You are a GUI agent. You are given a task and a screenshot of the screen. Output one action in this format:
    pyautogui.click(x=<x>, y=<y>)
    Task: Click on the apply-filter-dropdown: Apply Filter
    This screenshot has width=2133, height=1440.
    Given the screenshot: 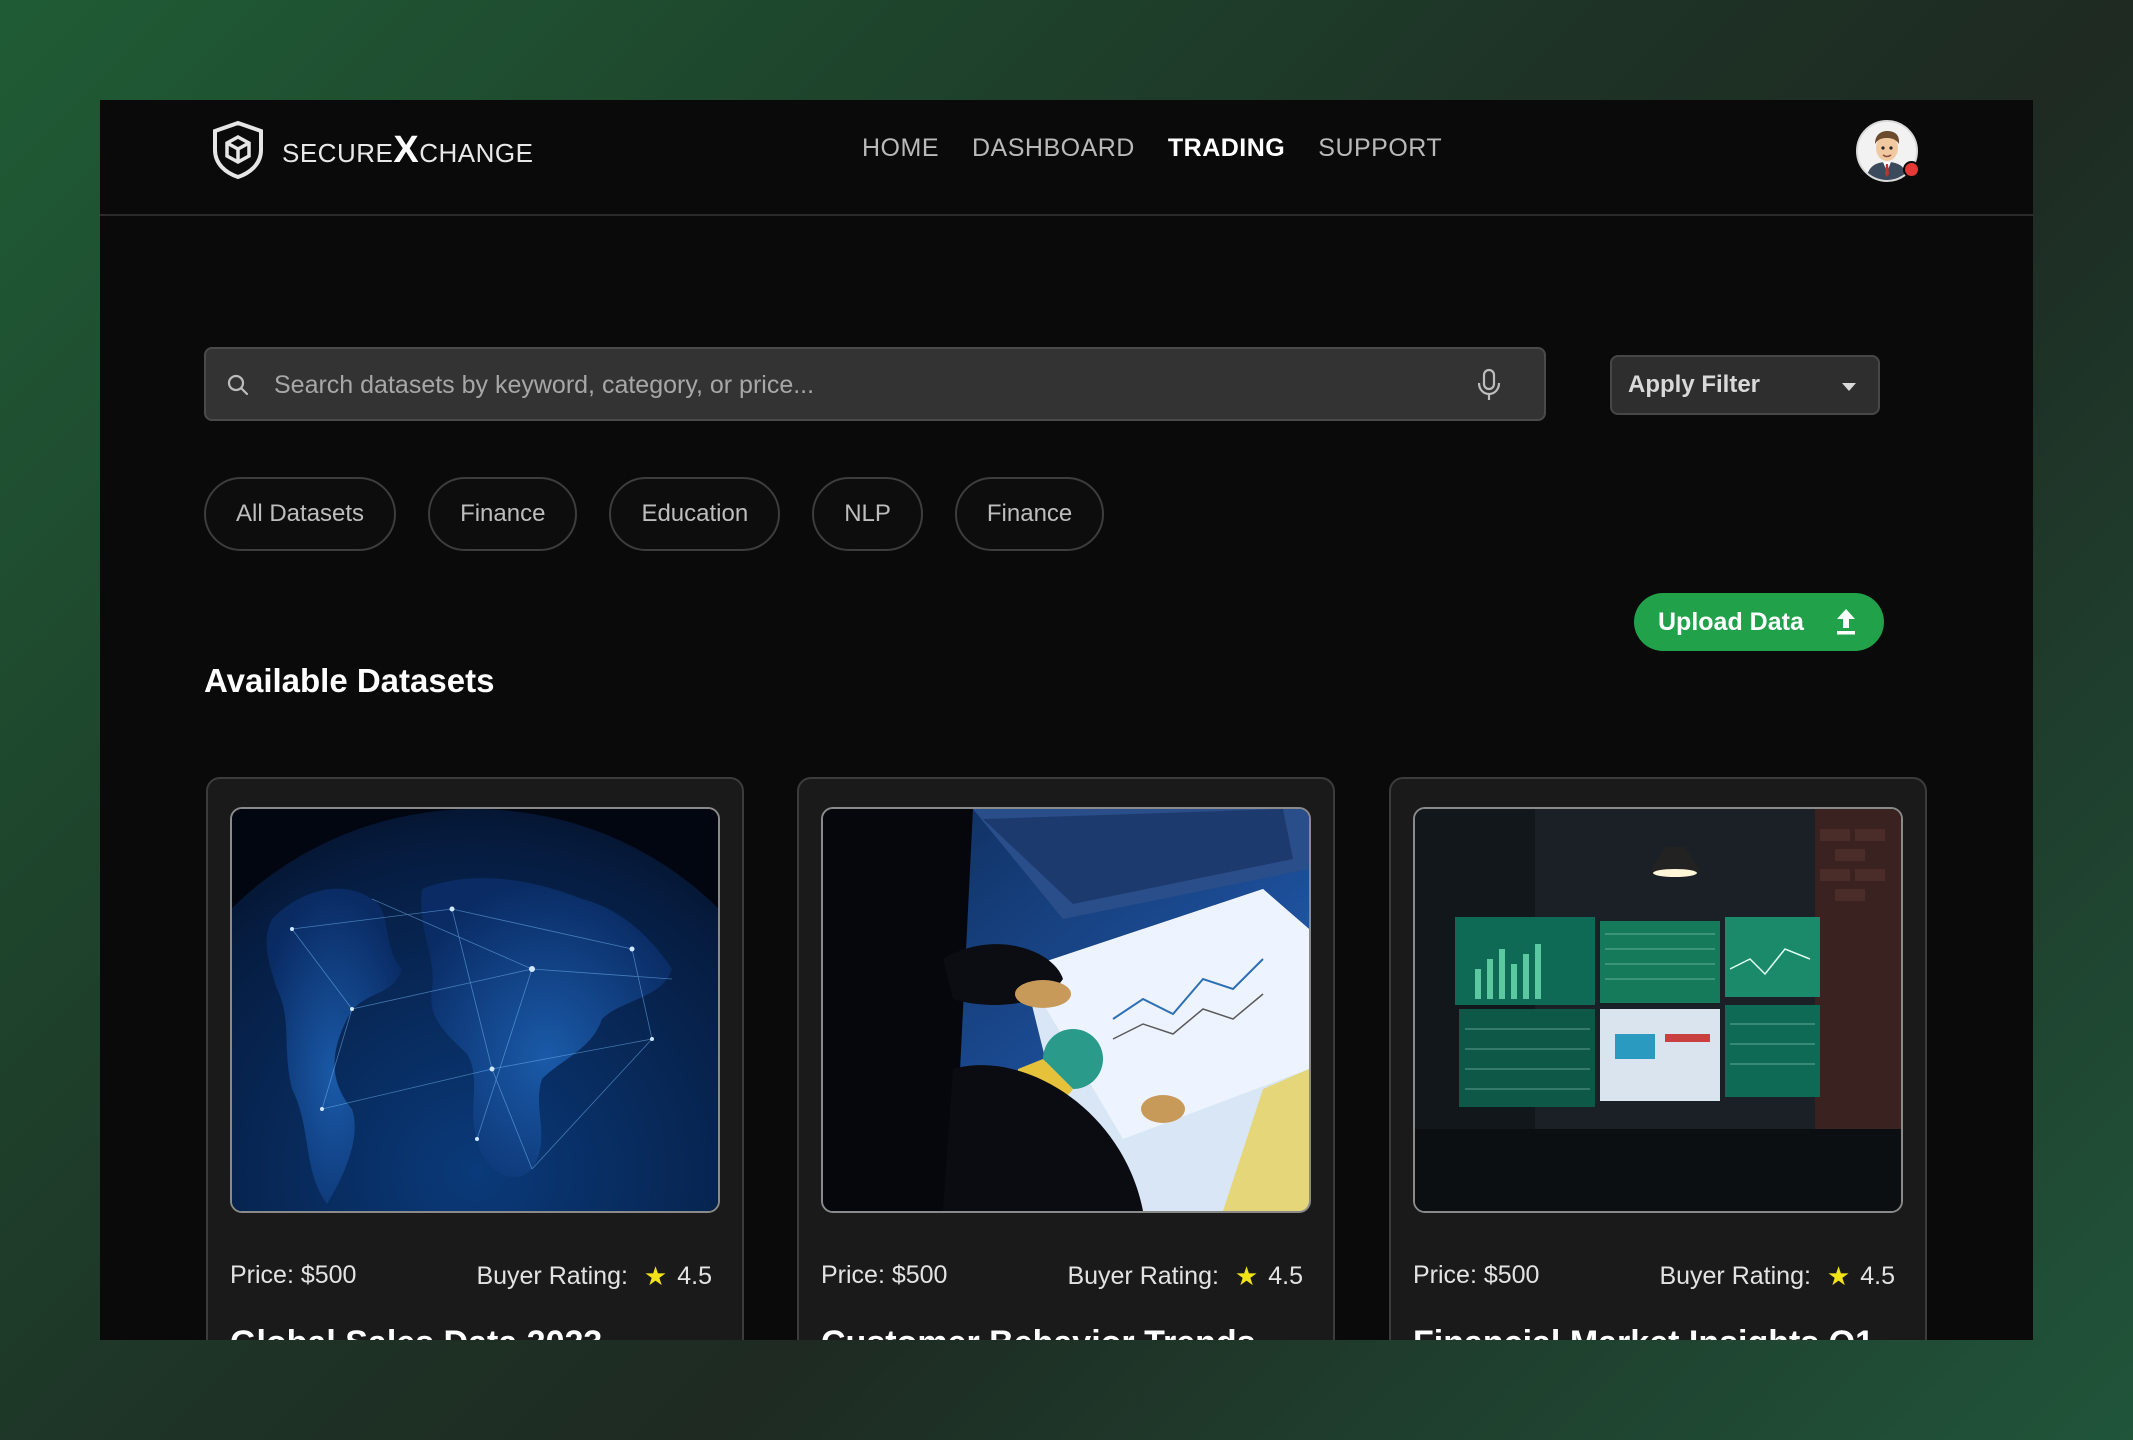 What is the action you would take?
    pyautogui.click(x=1745, y=385)
    